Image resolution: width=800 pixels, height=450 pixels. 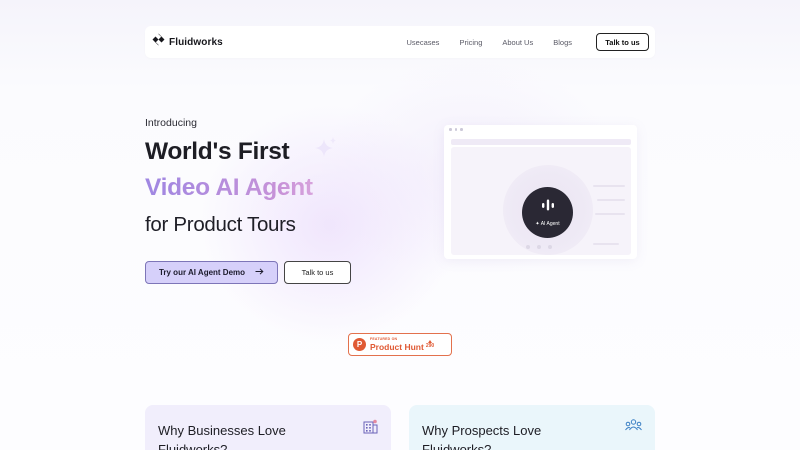 What do you see at coordinates (317, 272) in the screenshot?
I see `hero-talk-to-us-button: Talk to us` at bounding box center [317, 272].